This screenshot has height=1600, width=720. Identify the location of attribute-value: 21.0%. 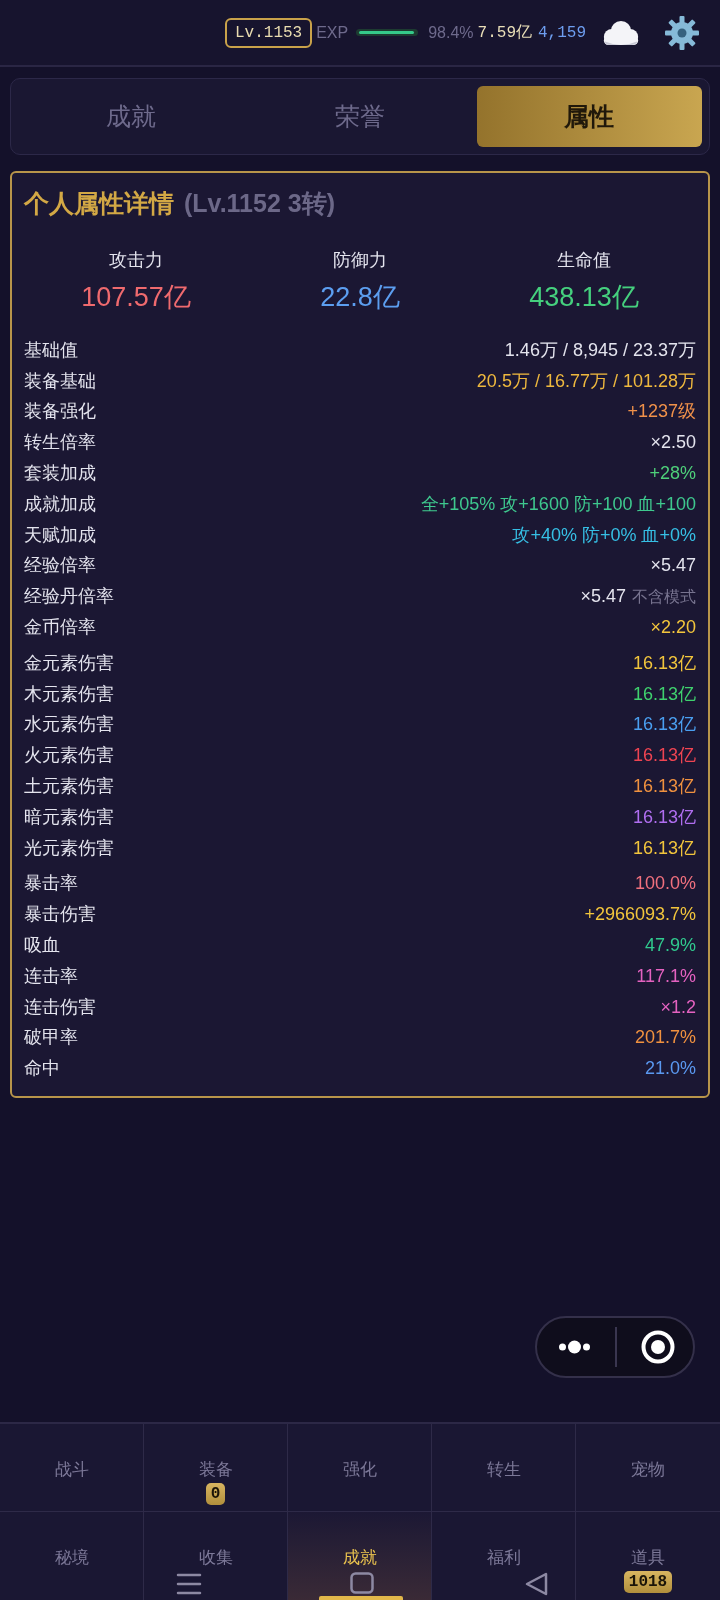
(670, 1069).